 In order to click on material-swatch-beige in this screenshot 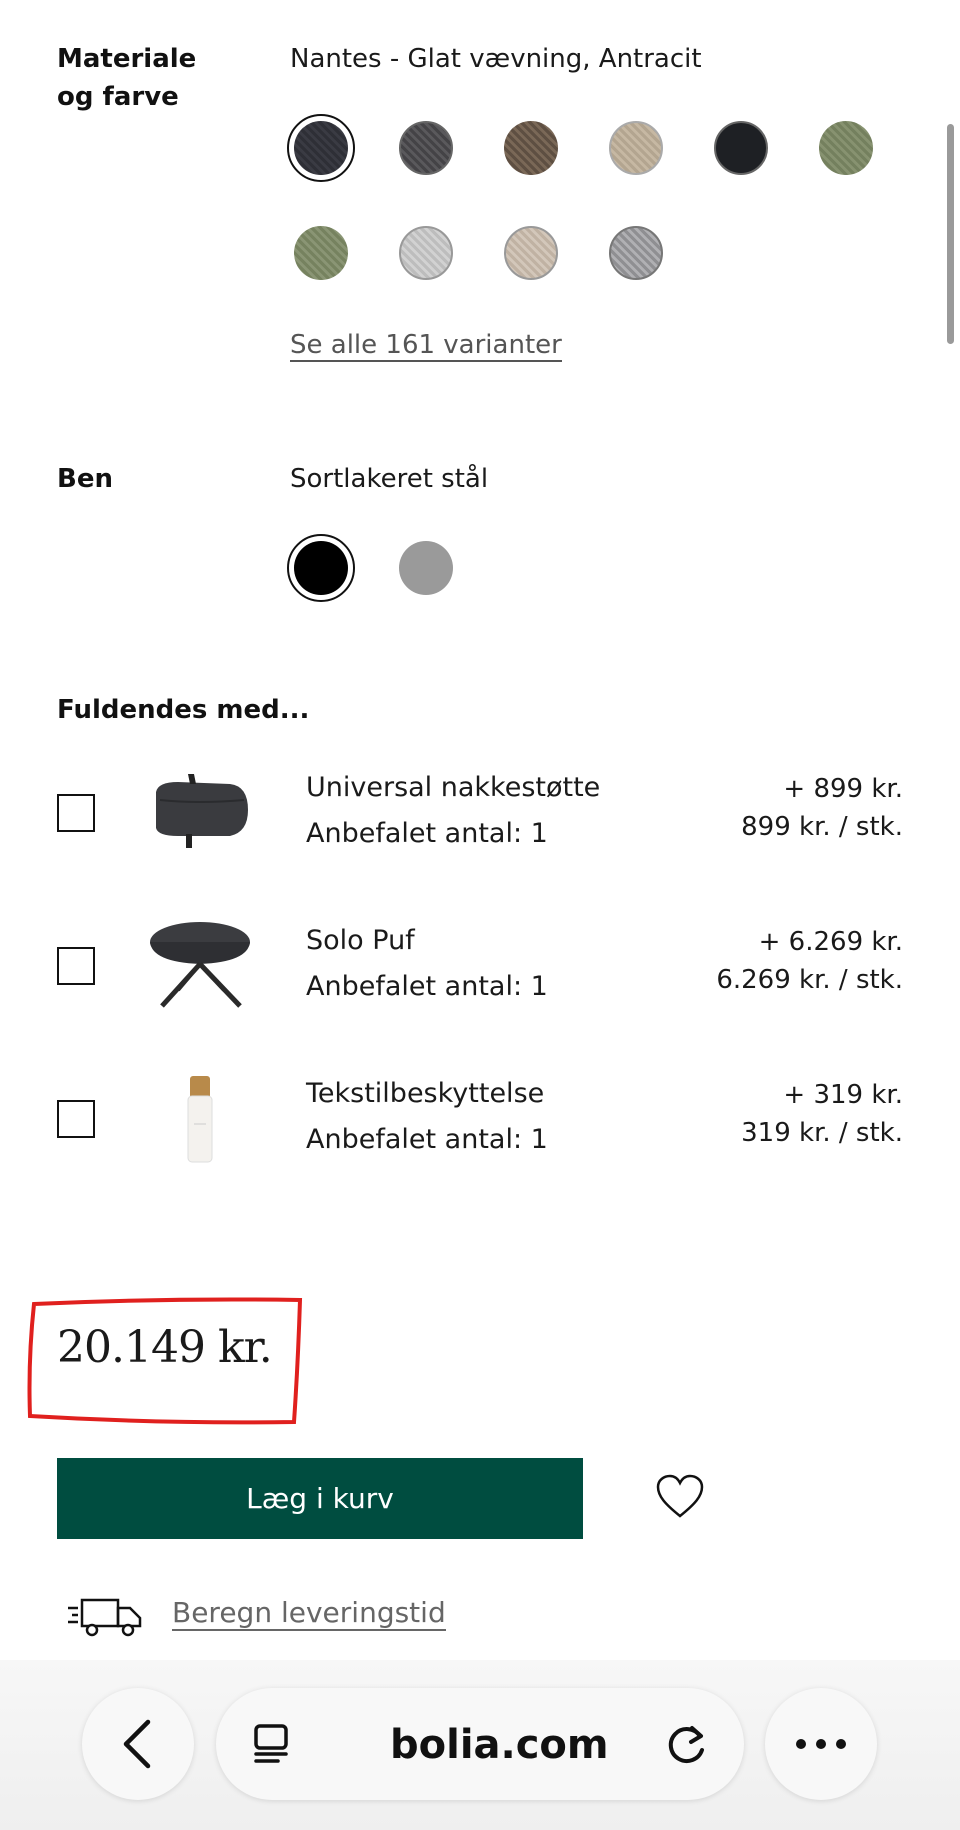, I will do `click(531, 253)`.